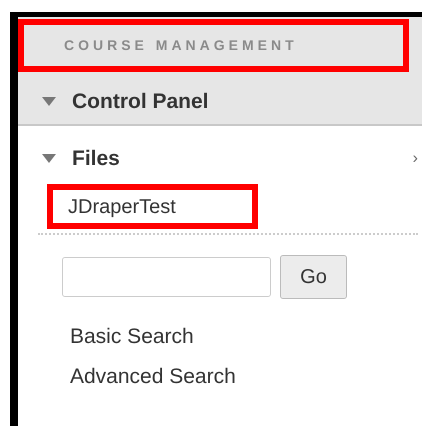 The width and height of the screenshot is (422, 426). I want to click on menu-heading: Files, so click(96, 159).